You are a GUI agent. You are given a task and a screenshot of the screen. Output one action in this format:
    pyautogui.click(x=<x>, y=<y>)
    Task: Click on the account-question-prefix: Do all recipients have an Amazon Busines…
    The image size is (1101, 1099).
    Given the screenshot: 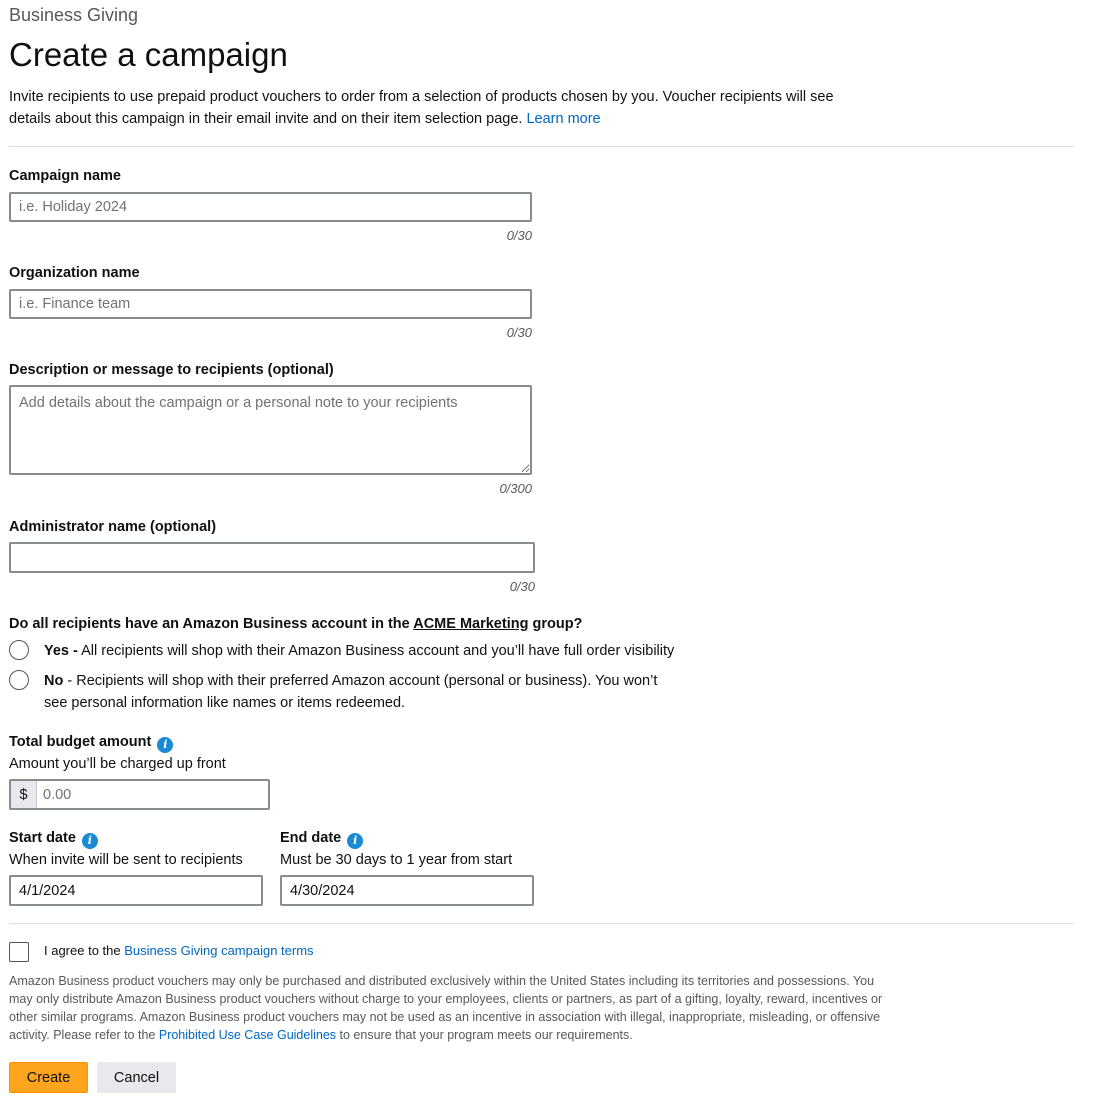 What is the action you would take?
    pyautogui.click(x=209, y=624)
    